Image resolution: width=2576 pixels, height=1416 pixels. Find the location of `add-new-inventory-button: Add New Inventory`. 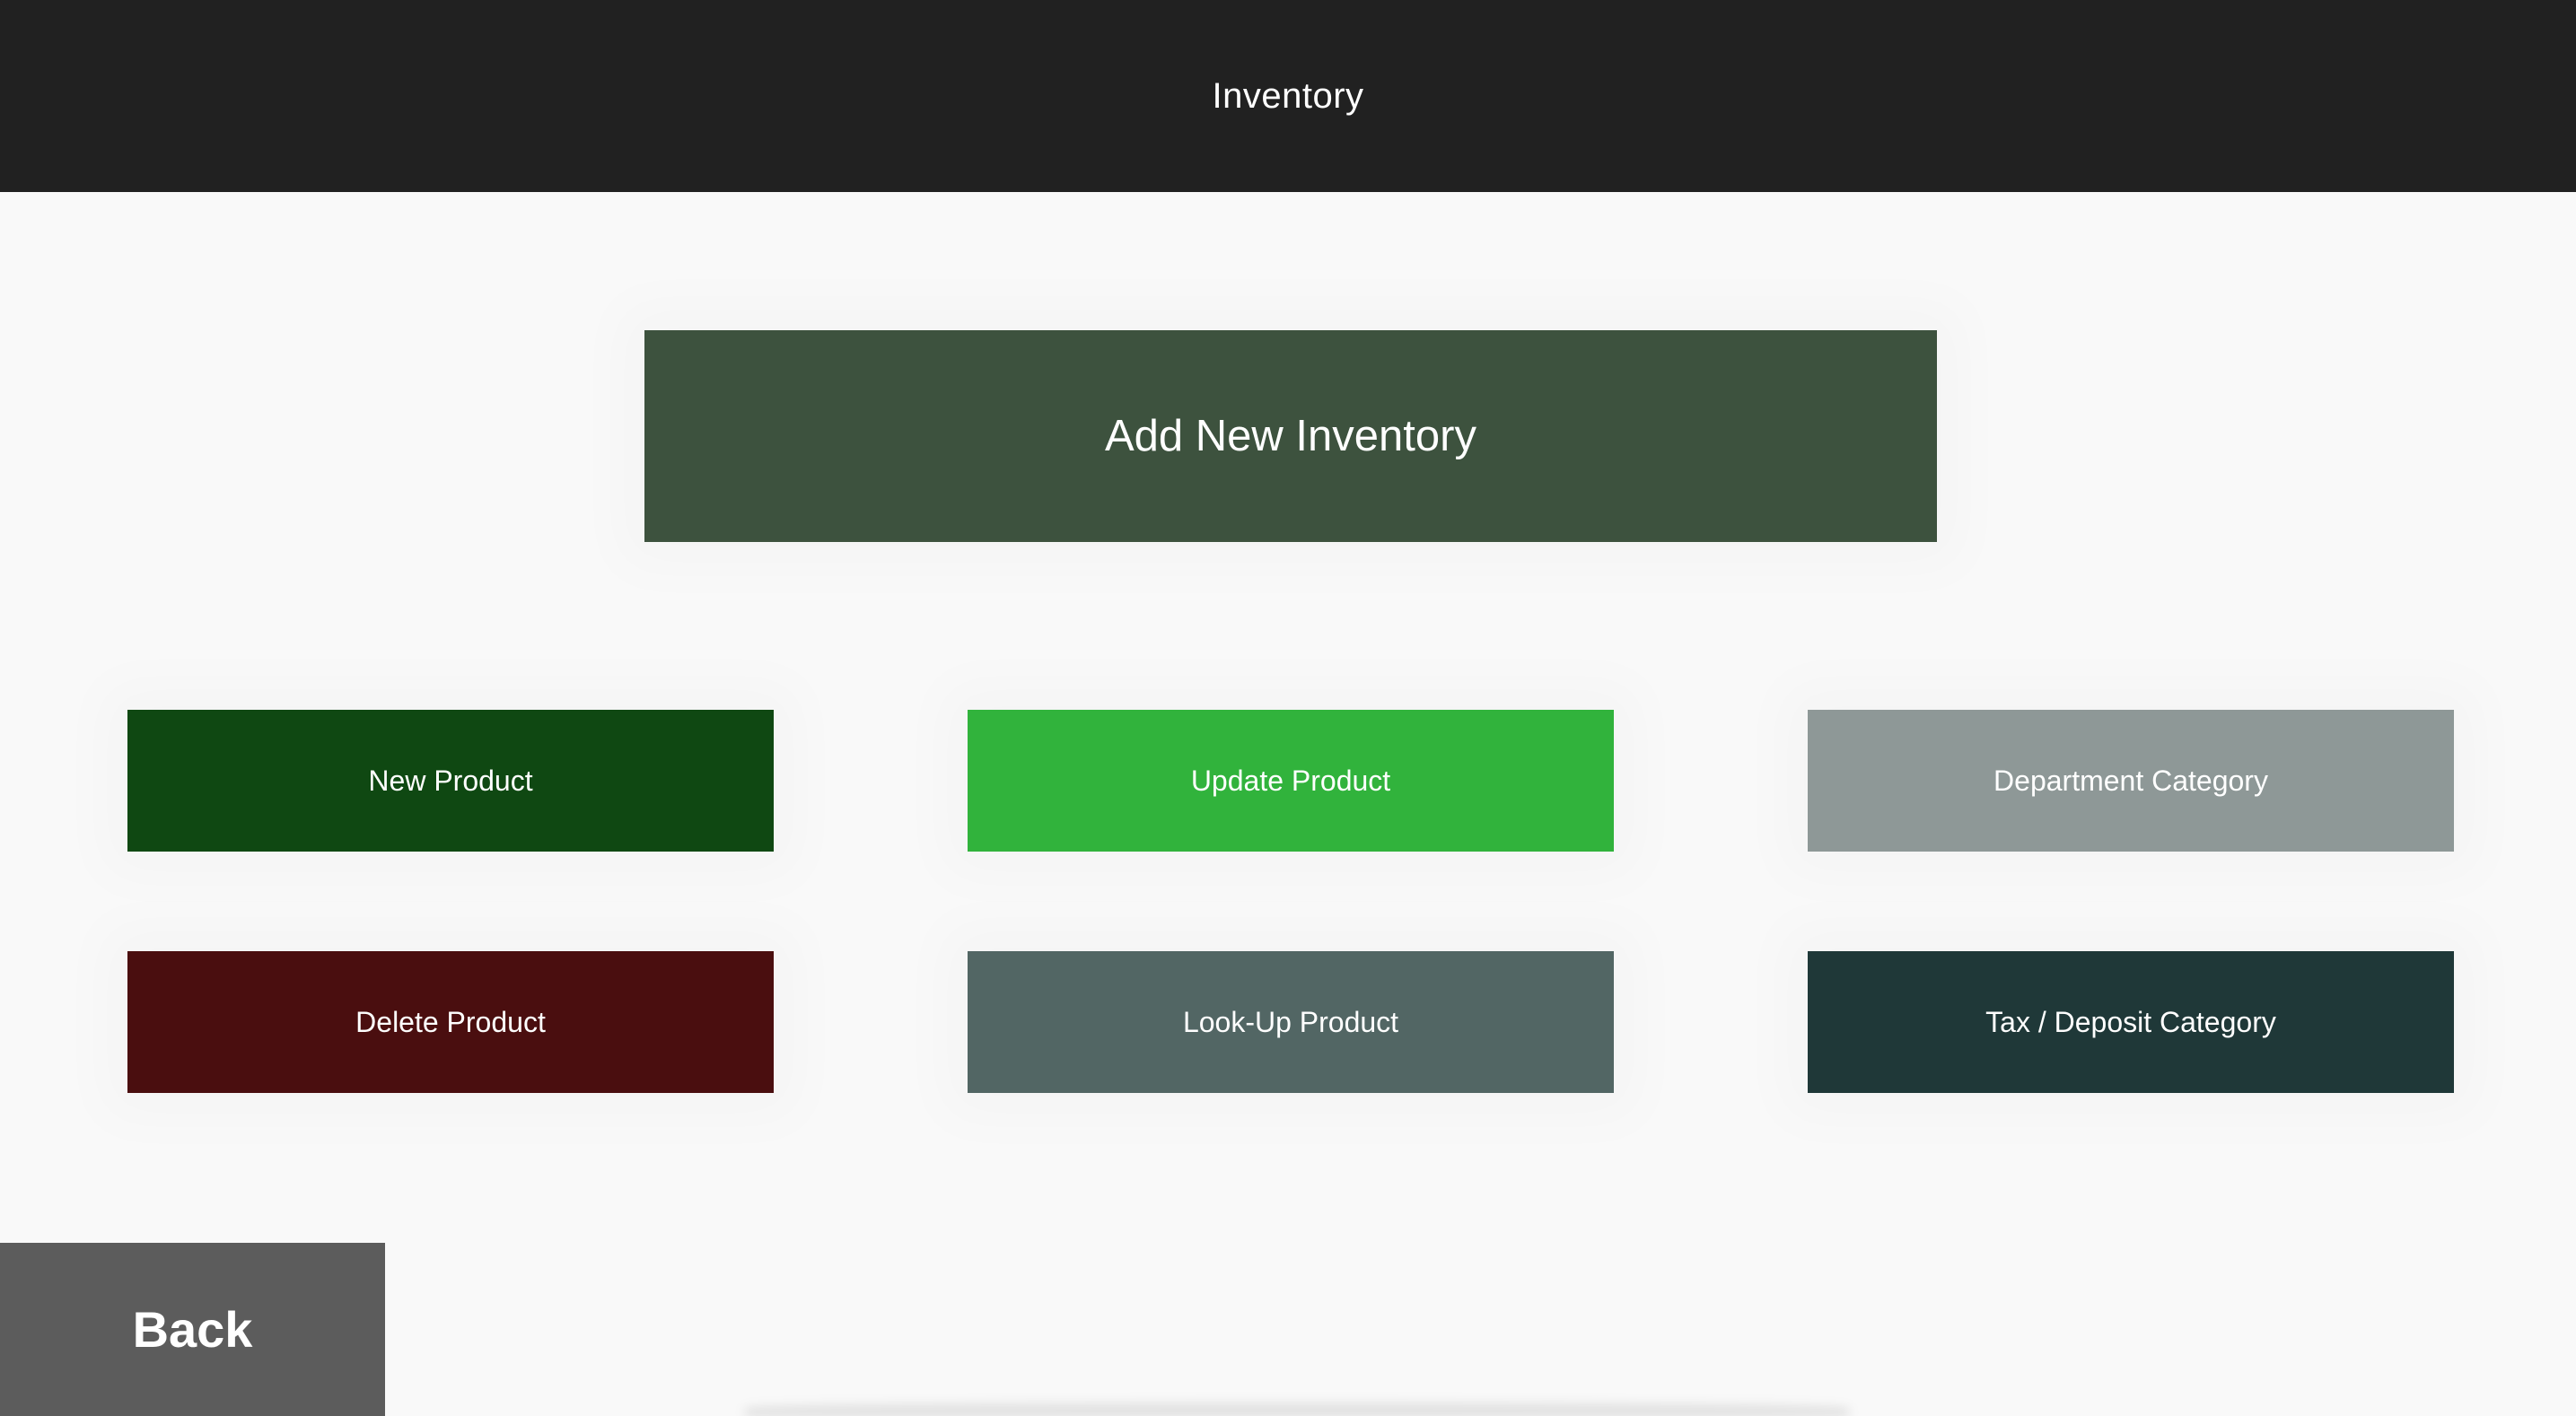

add-new-inventory-button: Add New Inventory is located at coordinates (1290, 436).